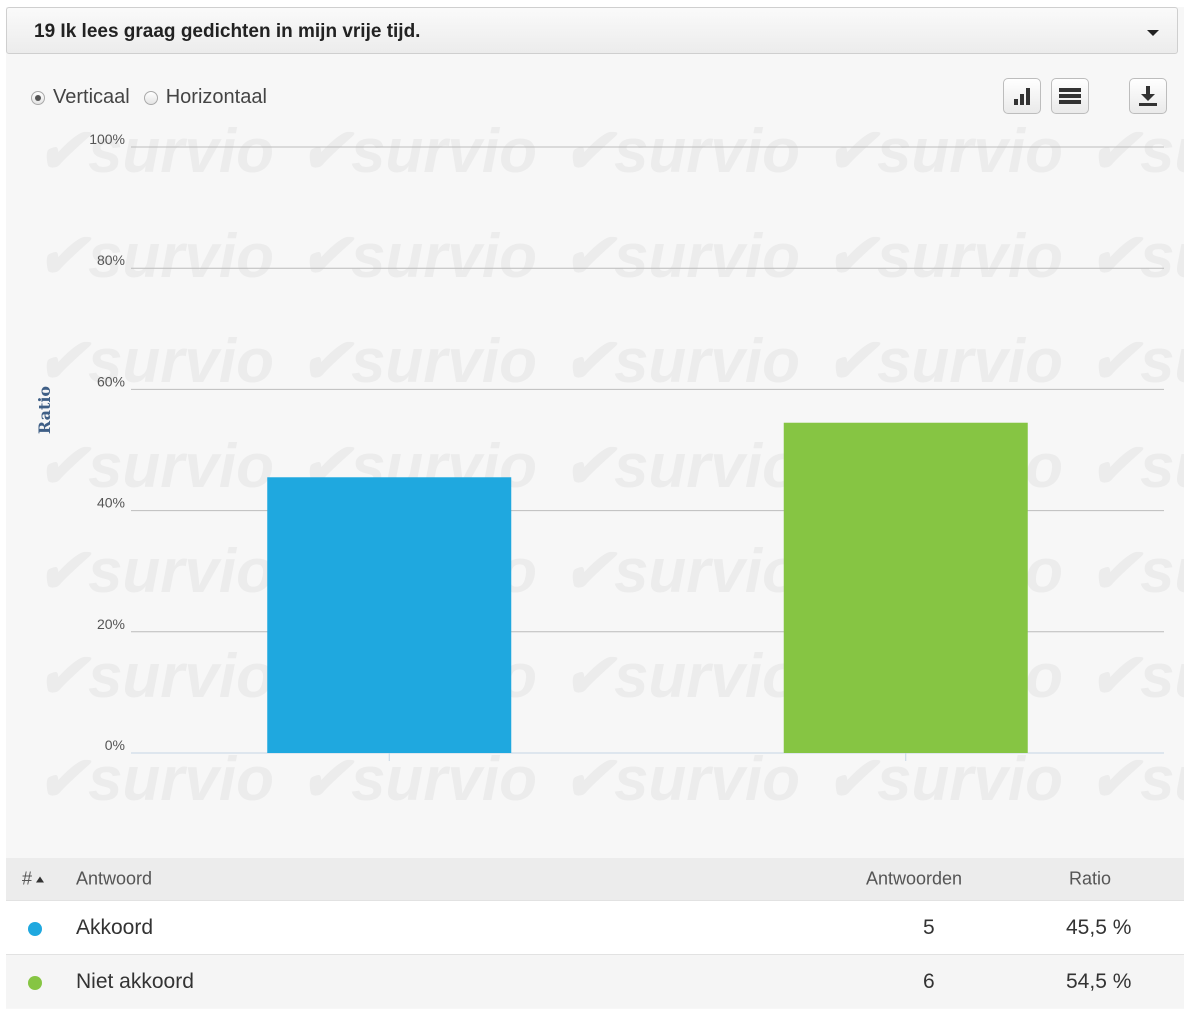  I want to click on sort-asc-icon, so click(40, 879).